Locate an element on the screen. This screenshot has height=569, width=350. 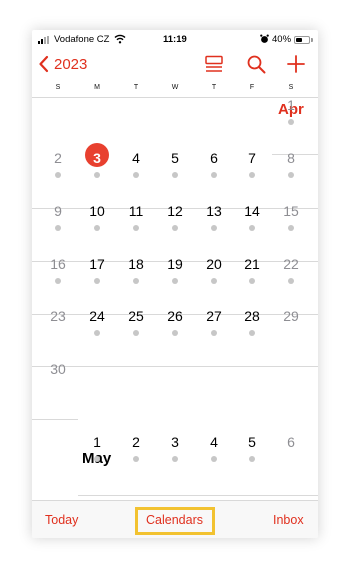
battery-tip is located at coordinates (312, 40).